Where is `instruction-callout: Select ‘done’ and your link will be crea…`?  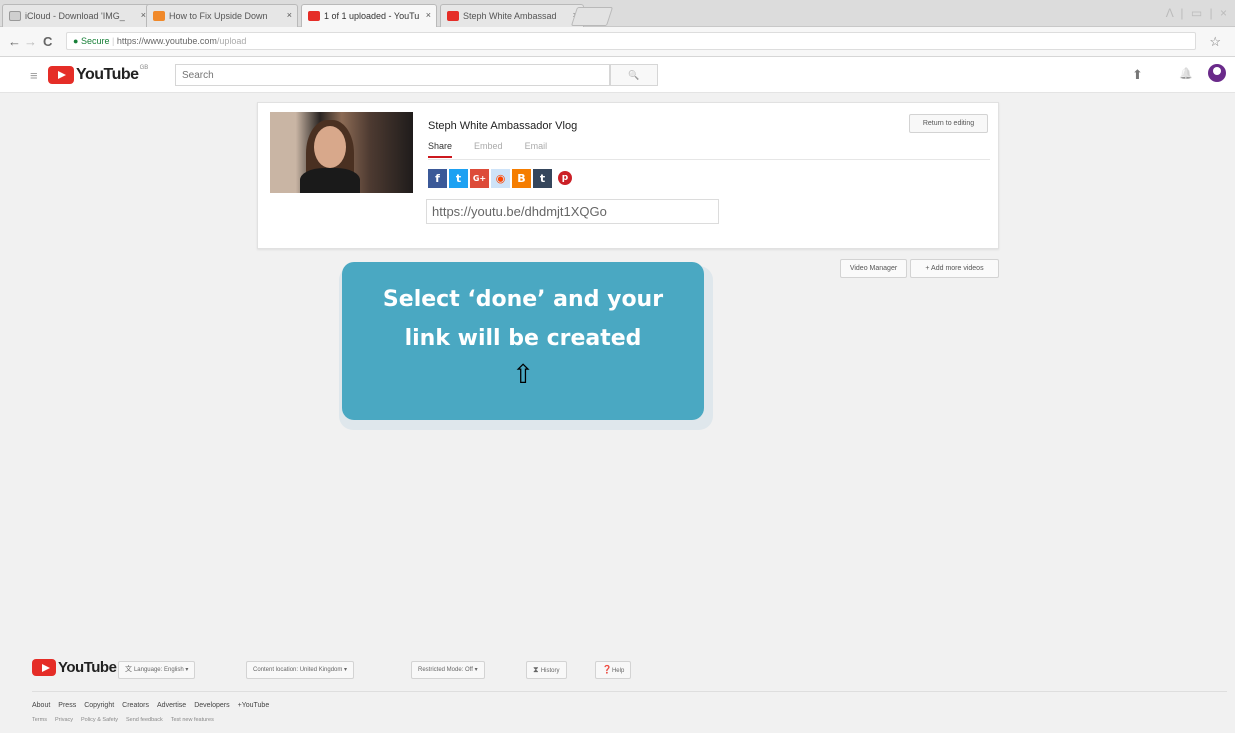
instruction-callout: Select ‘done’ and your link will be crea… is located at coordinates (523, 341).